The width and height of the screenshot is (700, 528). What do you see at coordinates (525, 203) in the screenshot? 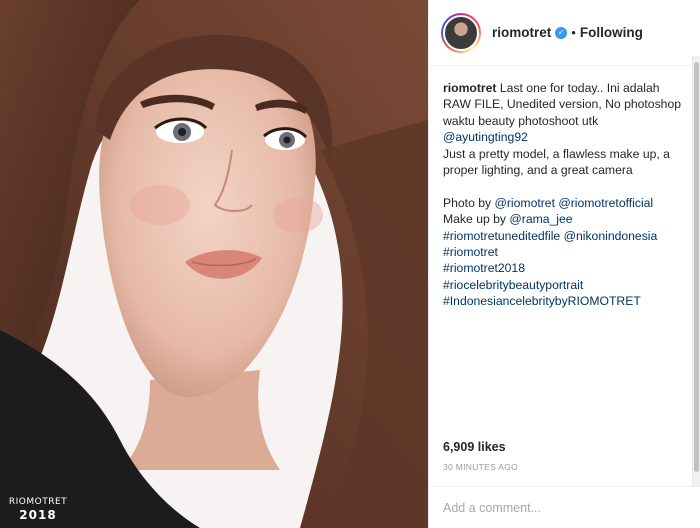
I see `mention-link: @riomotret` at bounding box center [525, 203].